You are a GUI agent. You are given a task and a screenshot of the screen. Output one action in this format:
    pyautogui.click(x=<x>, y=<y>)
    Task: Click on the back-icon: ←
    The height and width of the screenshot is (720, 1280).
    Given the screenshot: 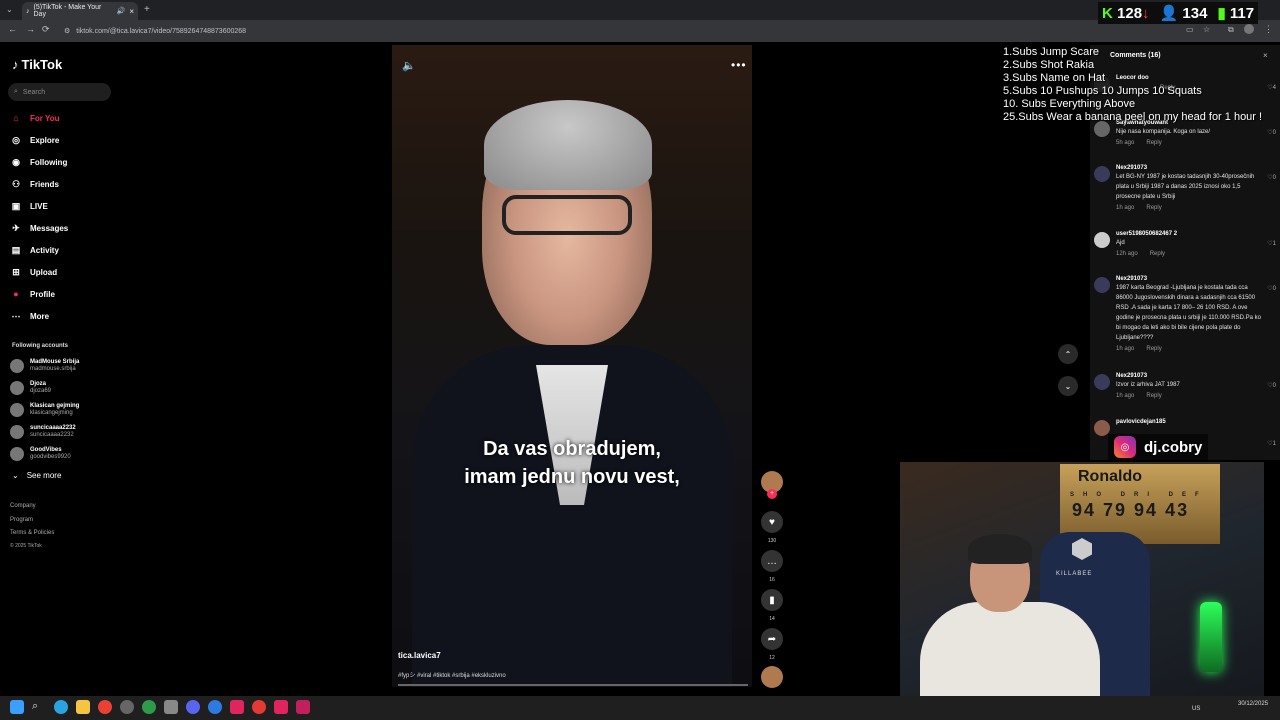 What is the action you would take?
    pyautogui.click(x=12, y=29)
    